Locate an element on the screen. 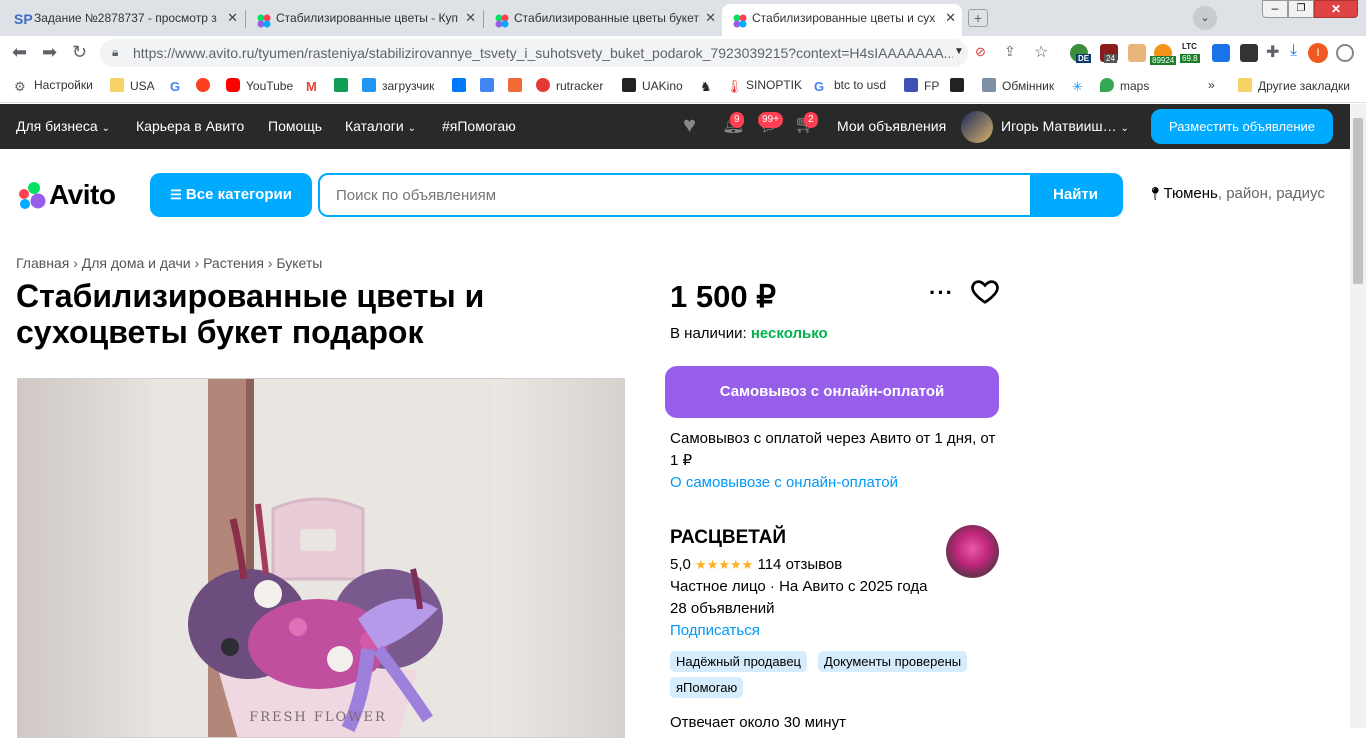 The width and height of the screenshot is (1366, 738). bookmark-chess: ♞ is located at coordinates (710, 86).